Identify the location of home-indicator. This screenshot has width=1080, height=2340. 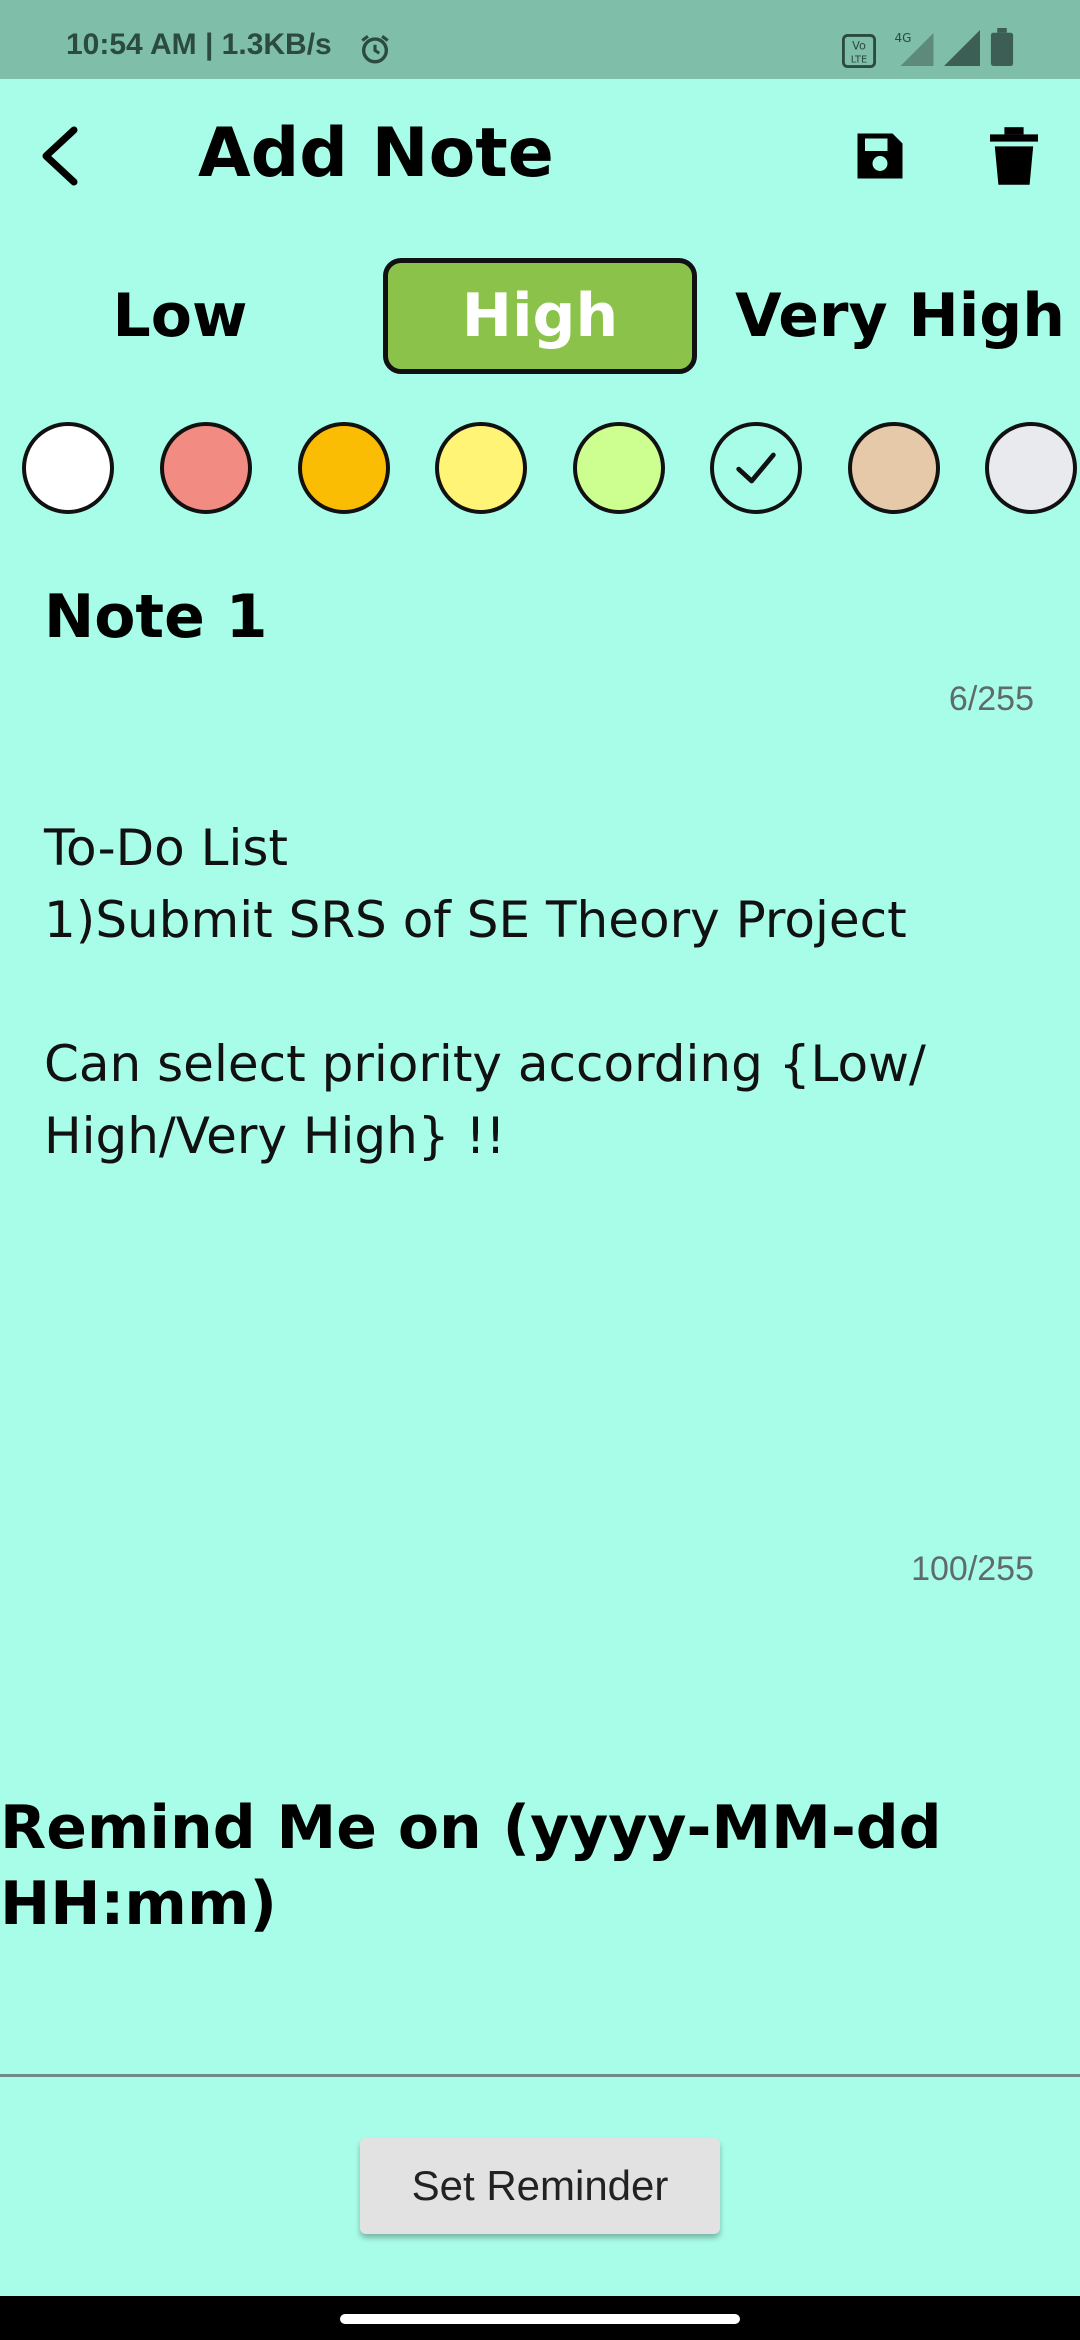
(540, 2319).